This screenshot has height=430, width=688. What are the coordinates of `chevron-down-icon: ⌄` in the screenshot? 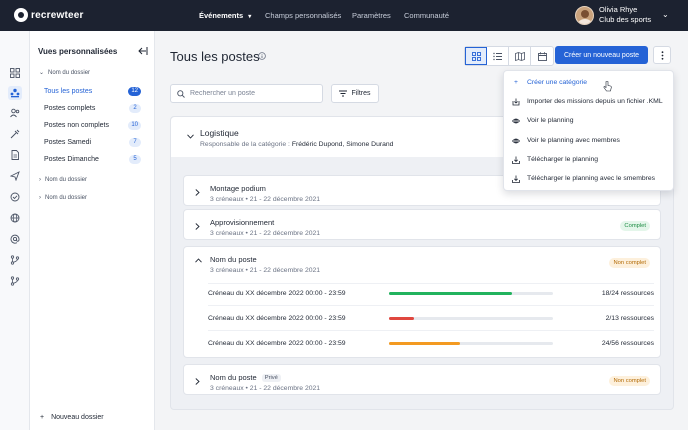 It's located at (42, 73).